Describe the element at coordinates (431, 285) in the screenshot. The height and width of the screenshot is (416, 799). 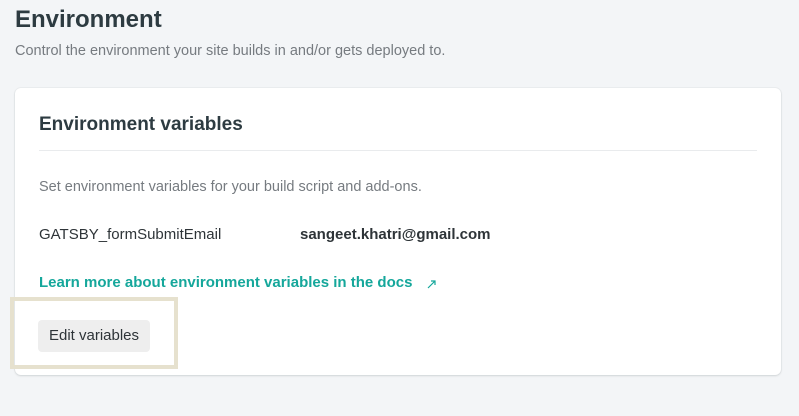
I see `external-link-icon` at that location.